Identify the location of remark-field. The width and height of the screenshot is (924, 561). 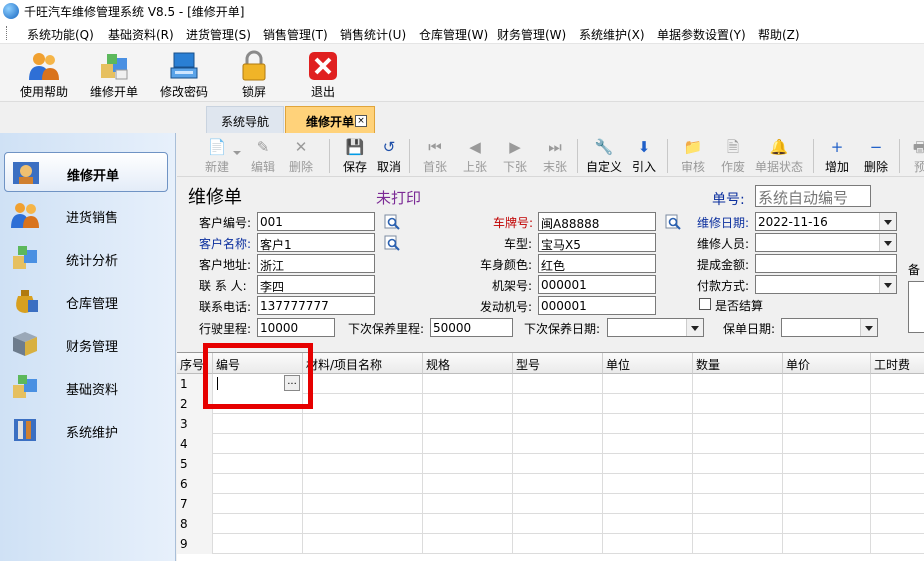
(916, 307).